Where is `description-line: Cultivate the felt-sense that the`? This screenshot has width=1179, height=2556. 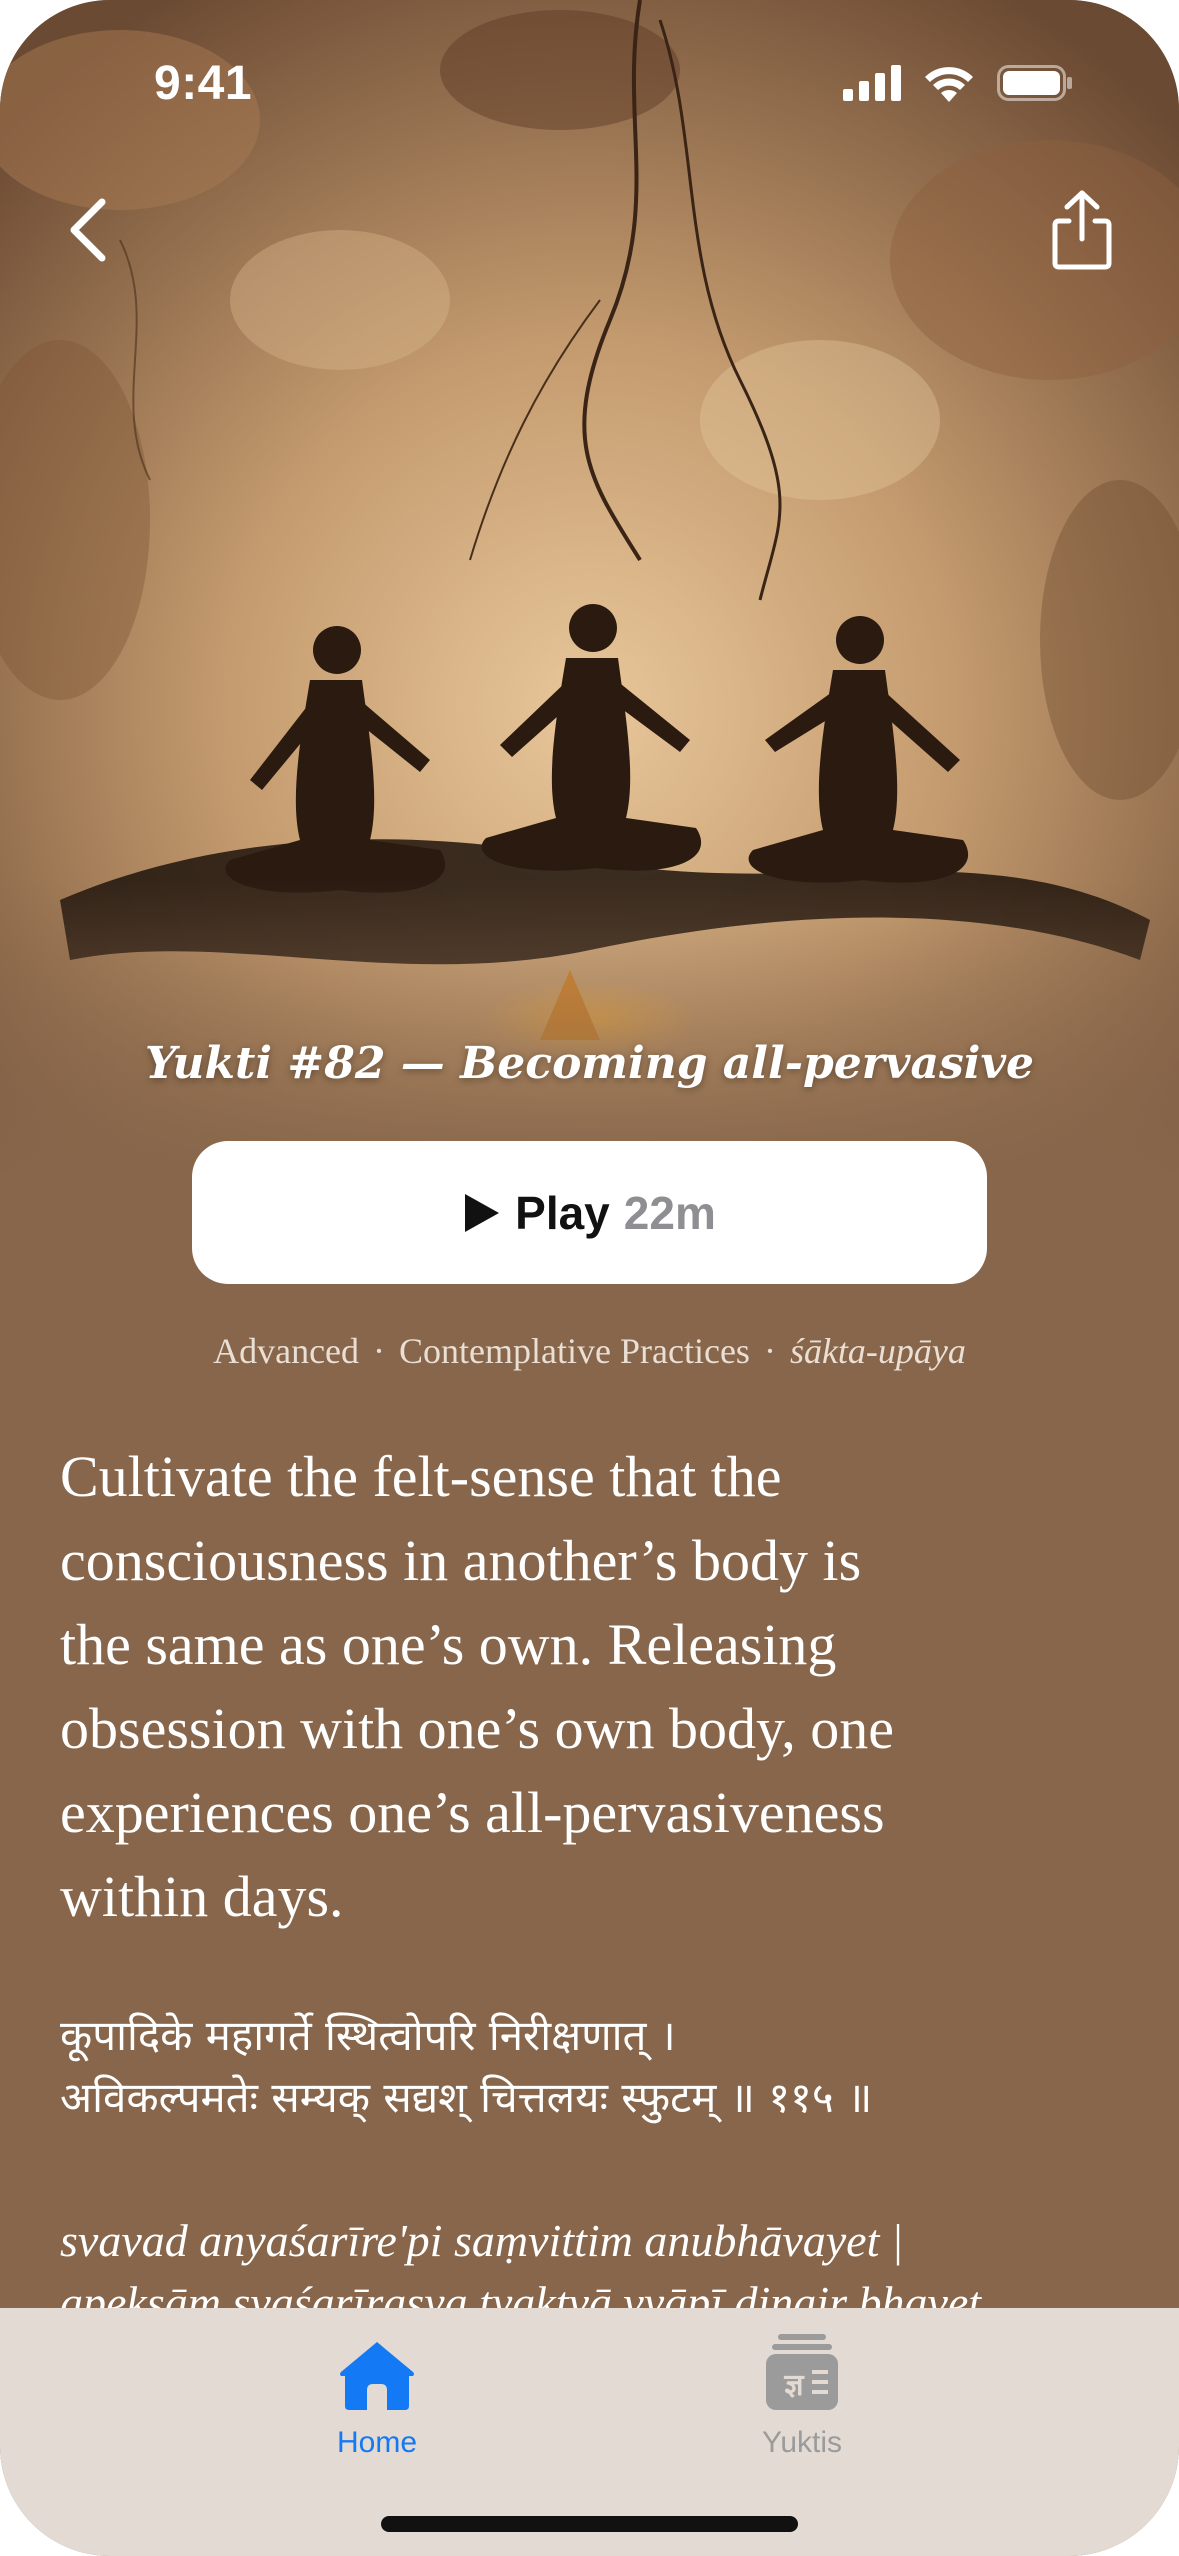 description-line: Cultivate the felt-sense that the is located at coordinates (421, 1476).